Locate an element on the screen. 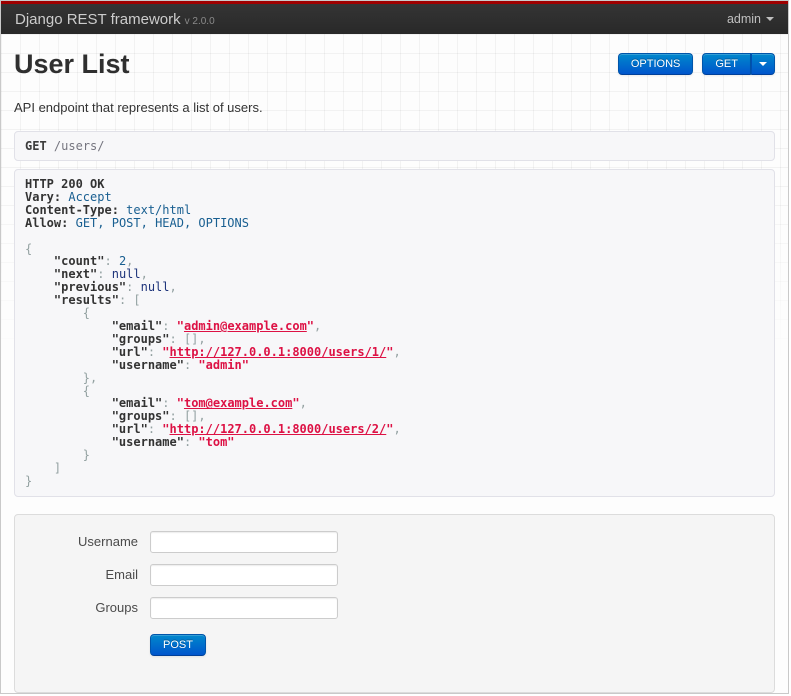 Image resolution: width=791 pixels, height=696 pixels. user-dropdown: admin is located at coordinates (750, 19).